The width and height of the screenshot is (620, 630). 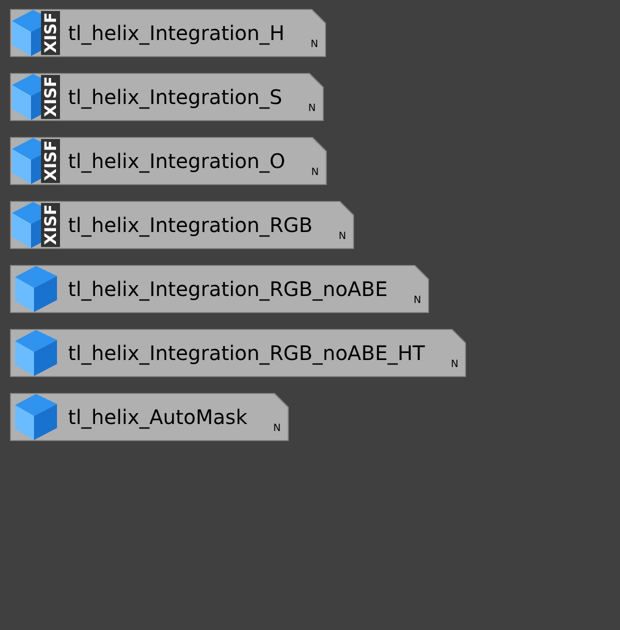 I want to click on image-name: tl_helix_Integration_O, so click(x=177, y=161).